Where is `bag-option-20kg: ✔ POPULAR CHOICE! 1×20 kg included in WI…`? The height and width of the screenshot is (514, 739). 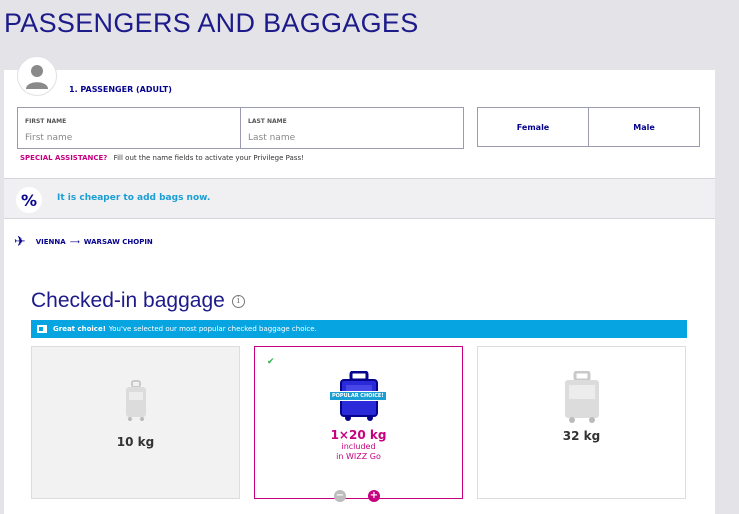 bag-option-20kg: ✔ POPULAR CHOICE! 1×20 kg included in WI… is located at coordinates (358, 422).